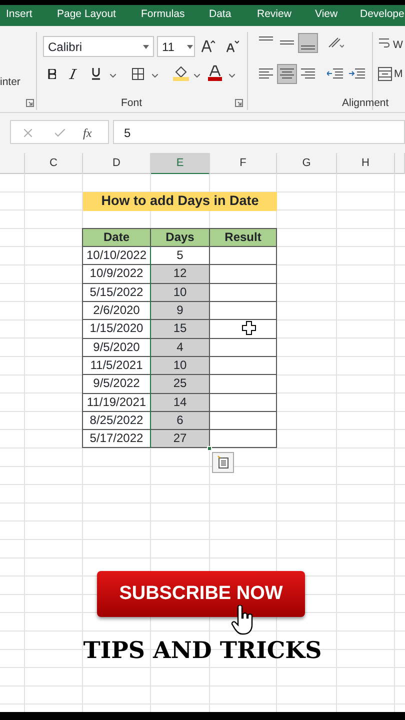 Image resolution: width=405 pixels, height=720 pixels. What do you see at coordinates (287, 74) in the screenshot?
I see `align-center-icon` at bounding box center [287, 74].